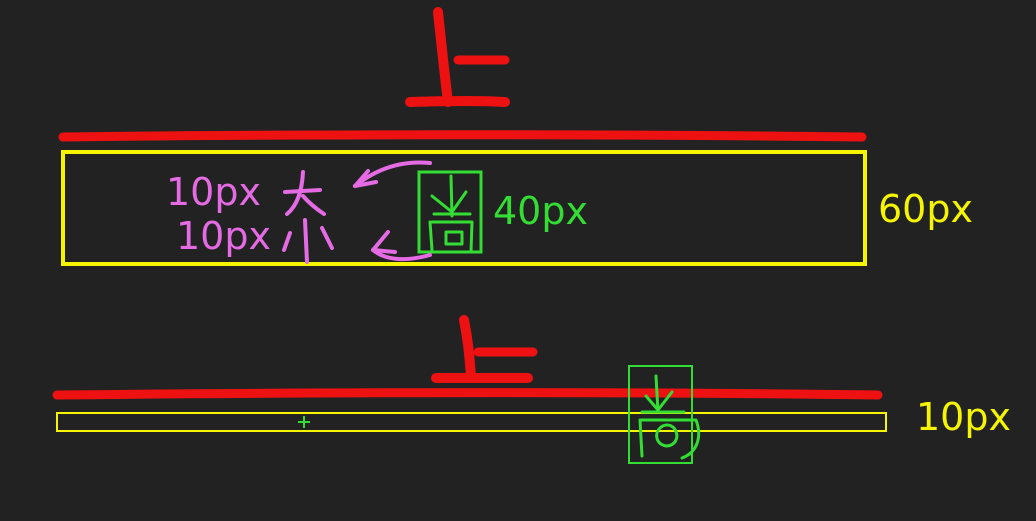 Image resolution: width=1036 pixels, height=521 pixels. I want to click on top-red-line, so click(462, 136).